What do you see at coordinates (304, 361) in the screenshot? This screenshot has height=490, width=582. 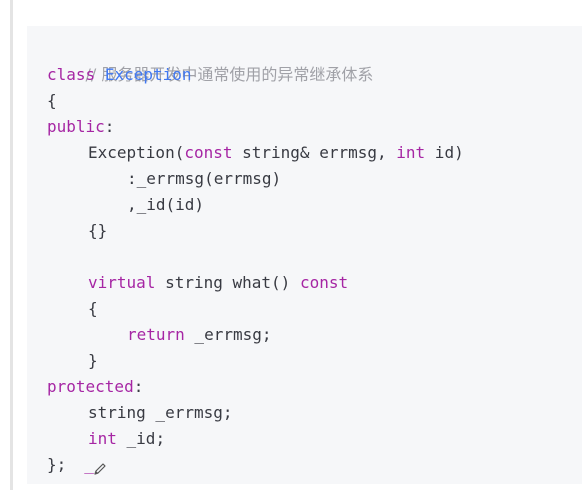 I see `code-line-fn-close: }` at bounding box center [304, 361].